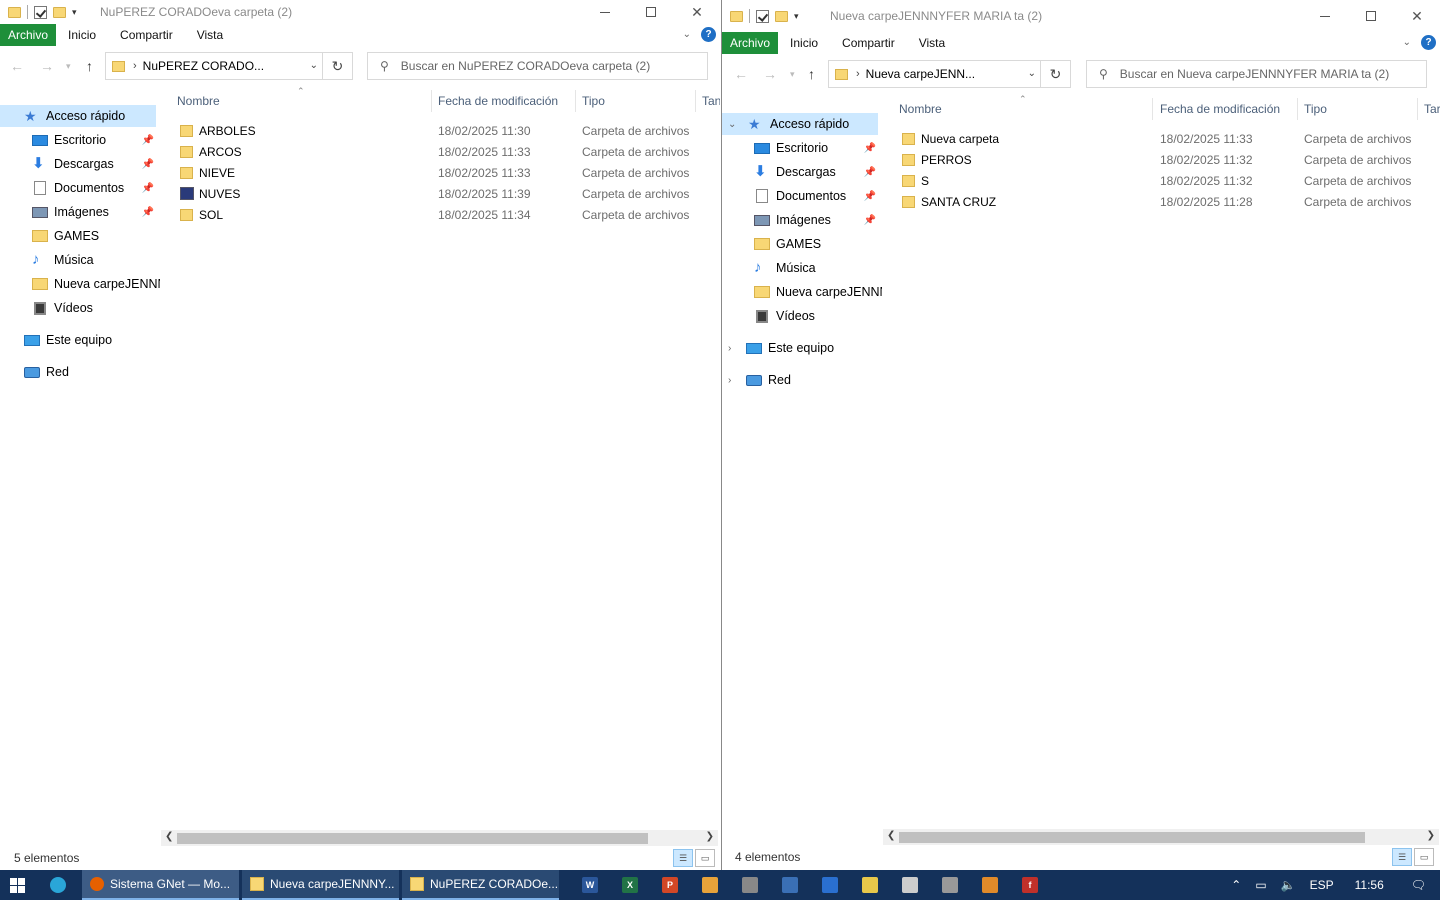 This screenshot has height=900, width=1440. I want to click on excel-icon: X, so click(630, 885).